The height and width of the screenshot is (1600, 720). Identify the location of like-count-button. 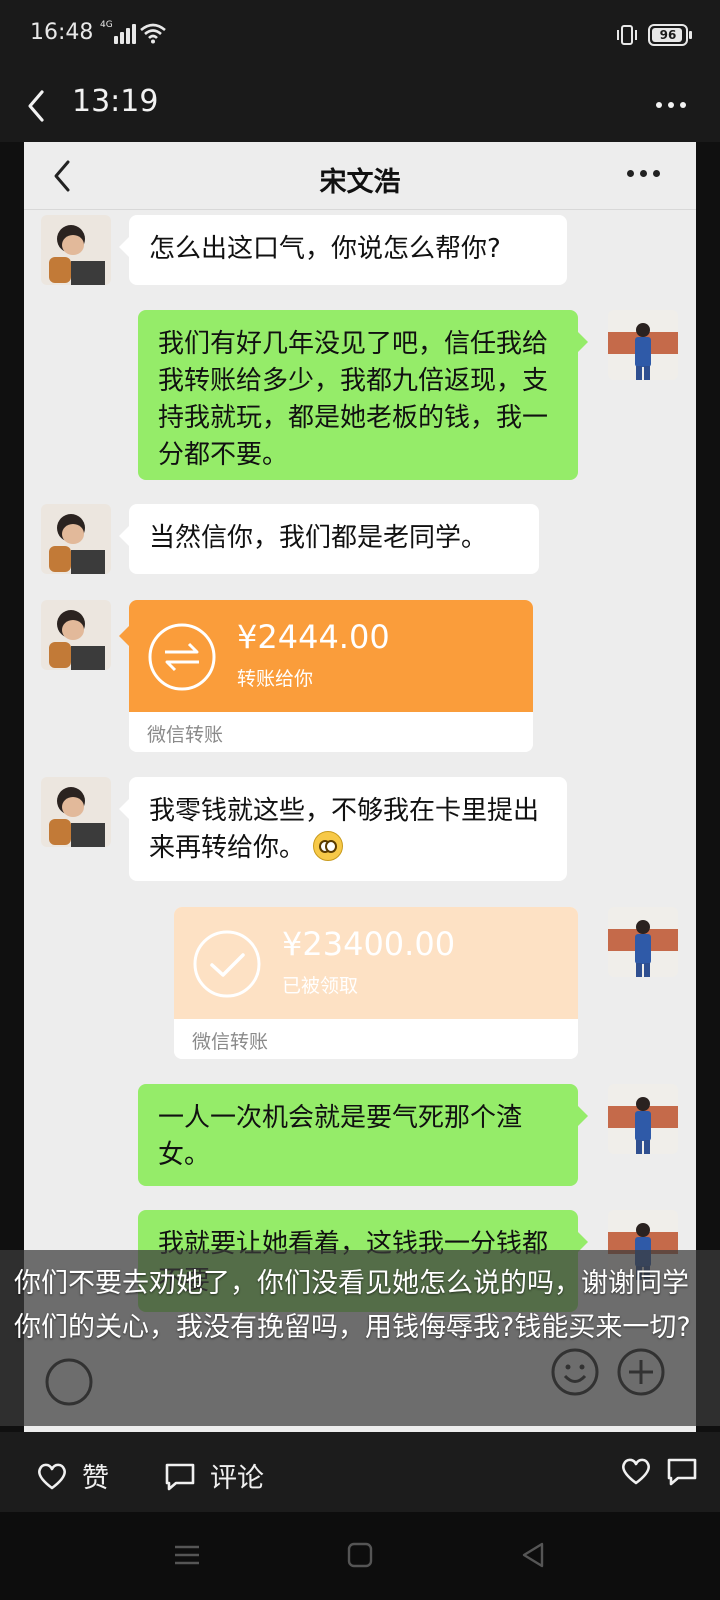
(636, 1471).